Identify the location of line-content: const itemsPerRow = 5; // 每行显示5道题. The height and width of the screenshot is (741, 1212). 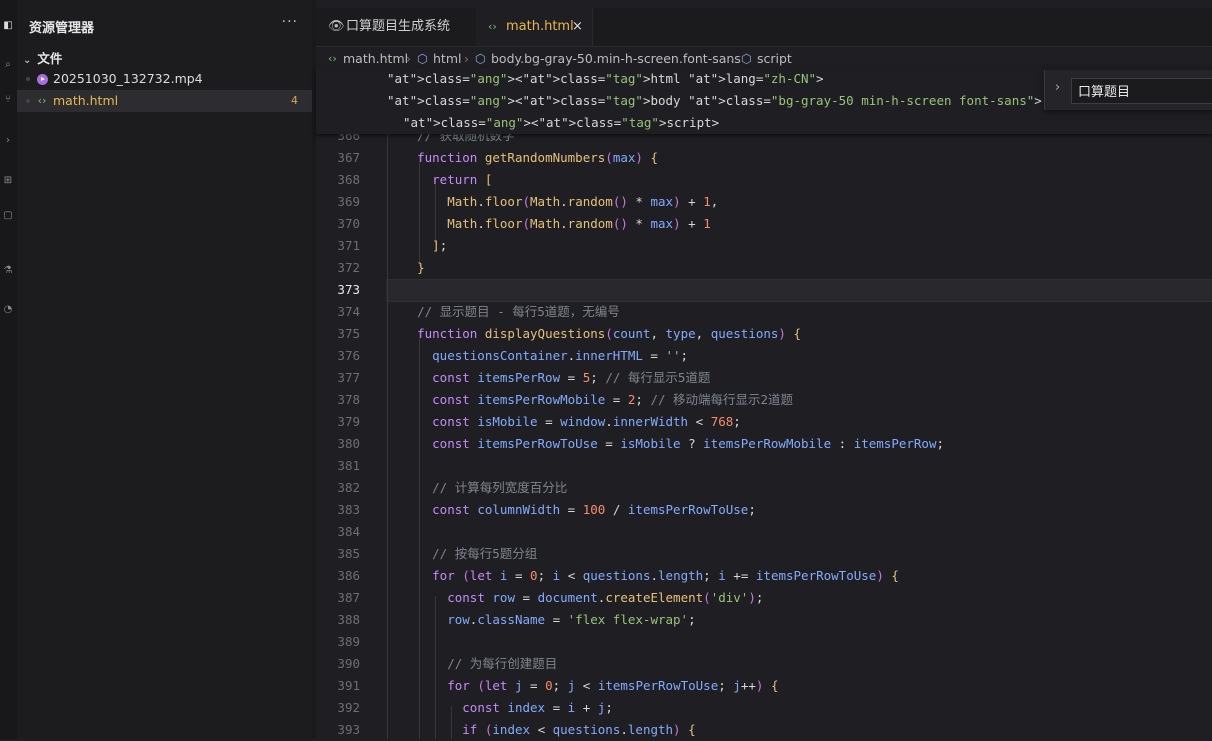
(571, 377).